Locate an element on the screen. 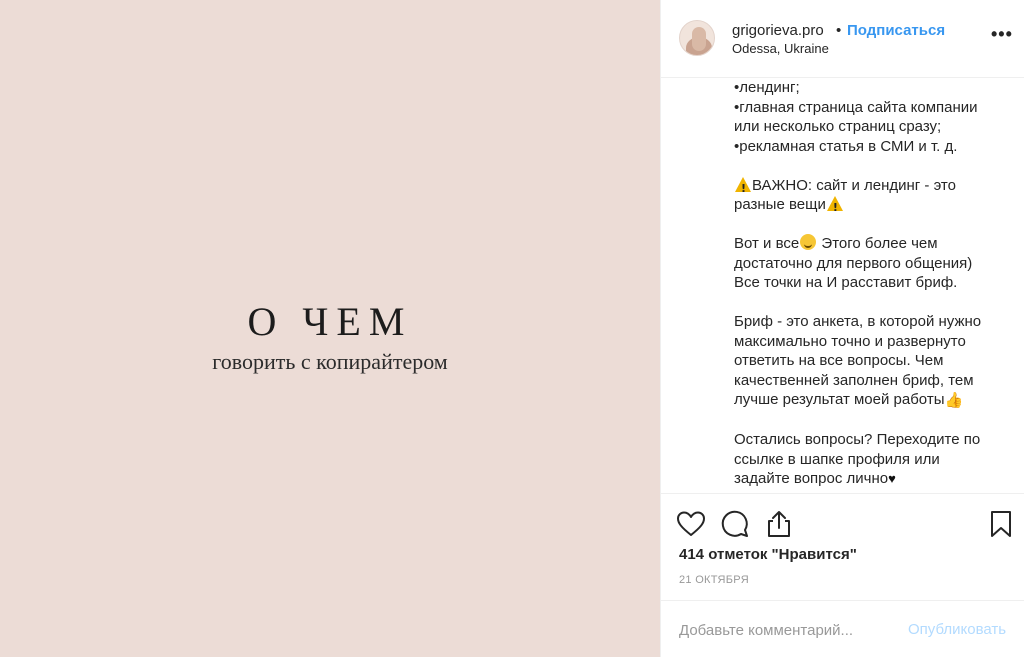 The width and height of the screenshot is (1024, 657). caption-line: Остались вопросы? Переходите по is located at coordinates (857, 439).